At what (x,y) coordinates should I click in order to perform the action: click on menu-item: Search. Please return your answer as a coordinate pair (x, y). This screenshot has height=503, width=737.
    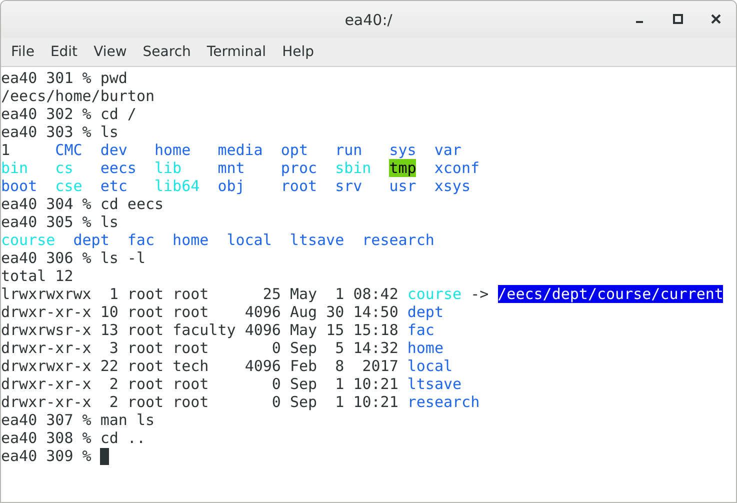
    Looking at the image, I should click on (166, 52).